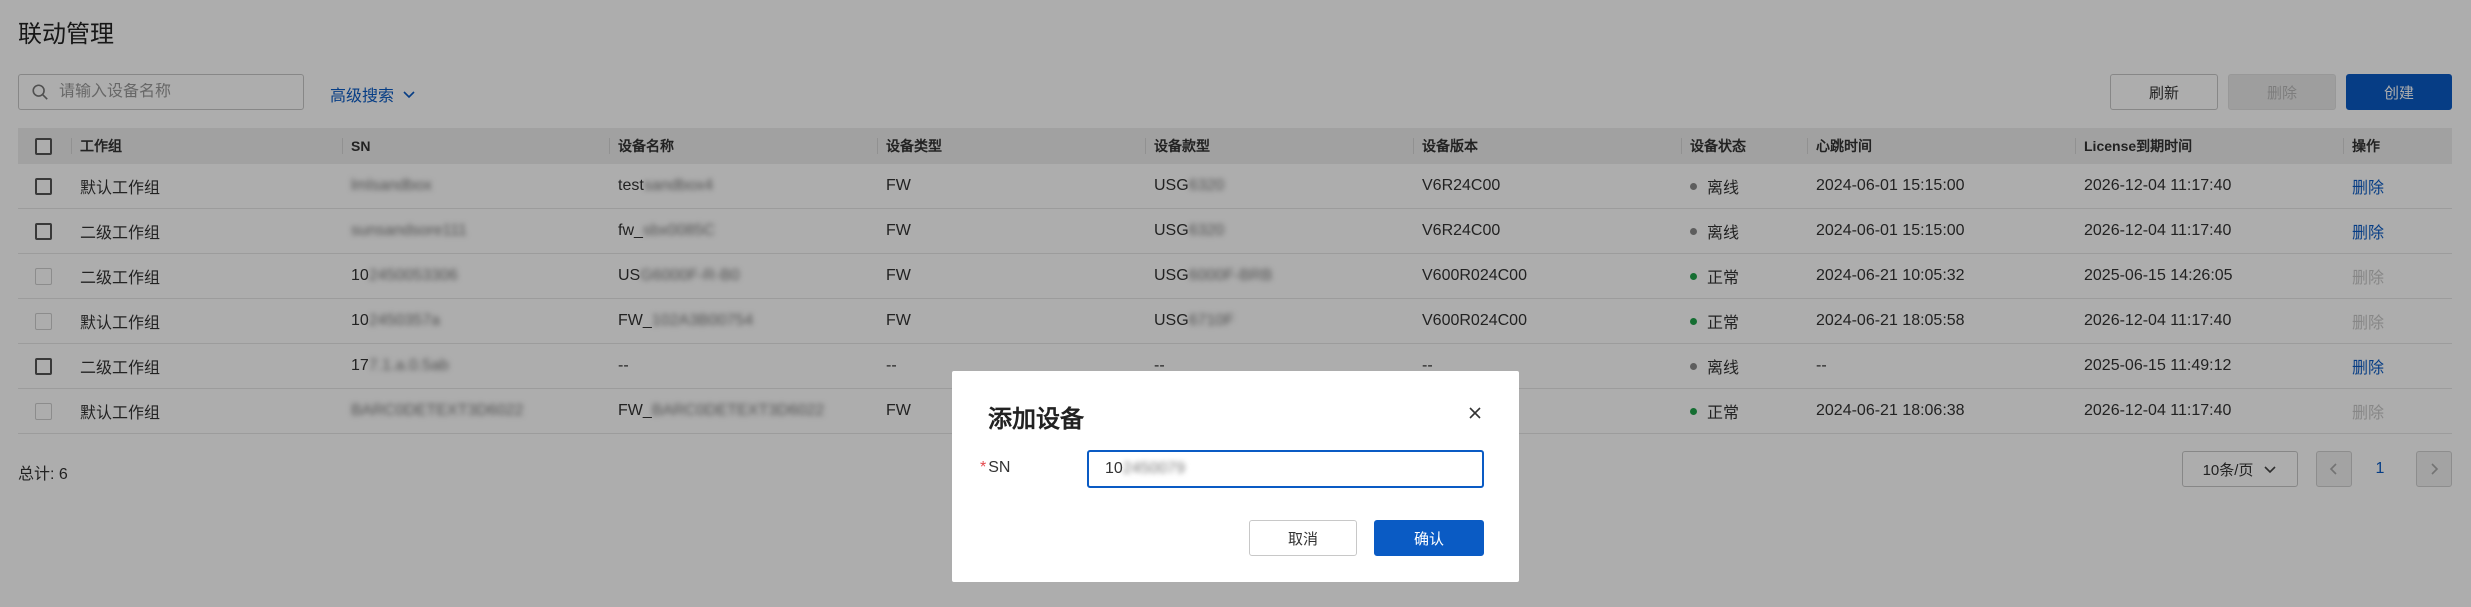  I want to click on sn-field-label: * SN, so click(995, 468).